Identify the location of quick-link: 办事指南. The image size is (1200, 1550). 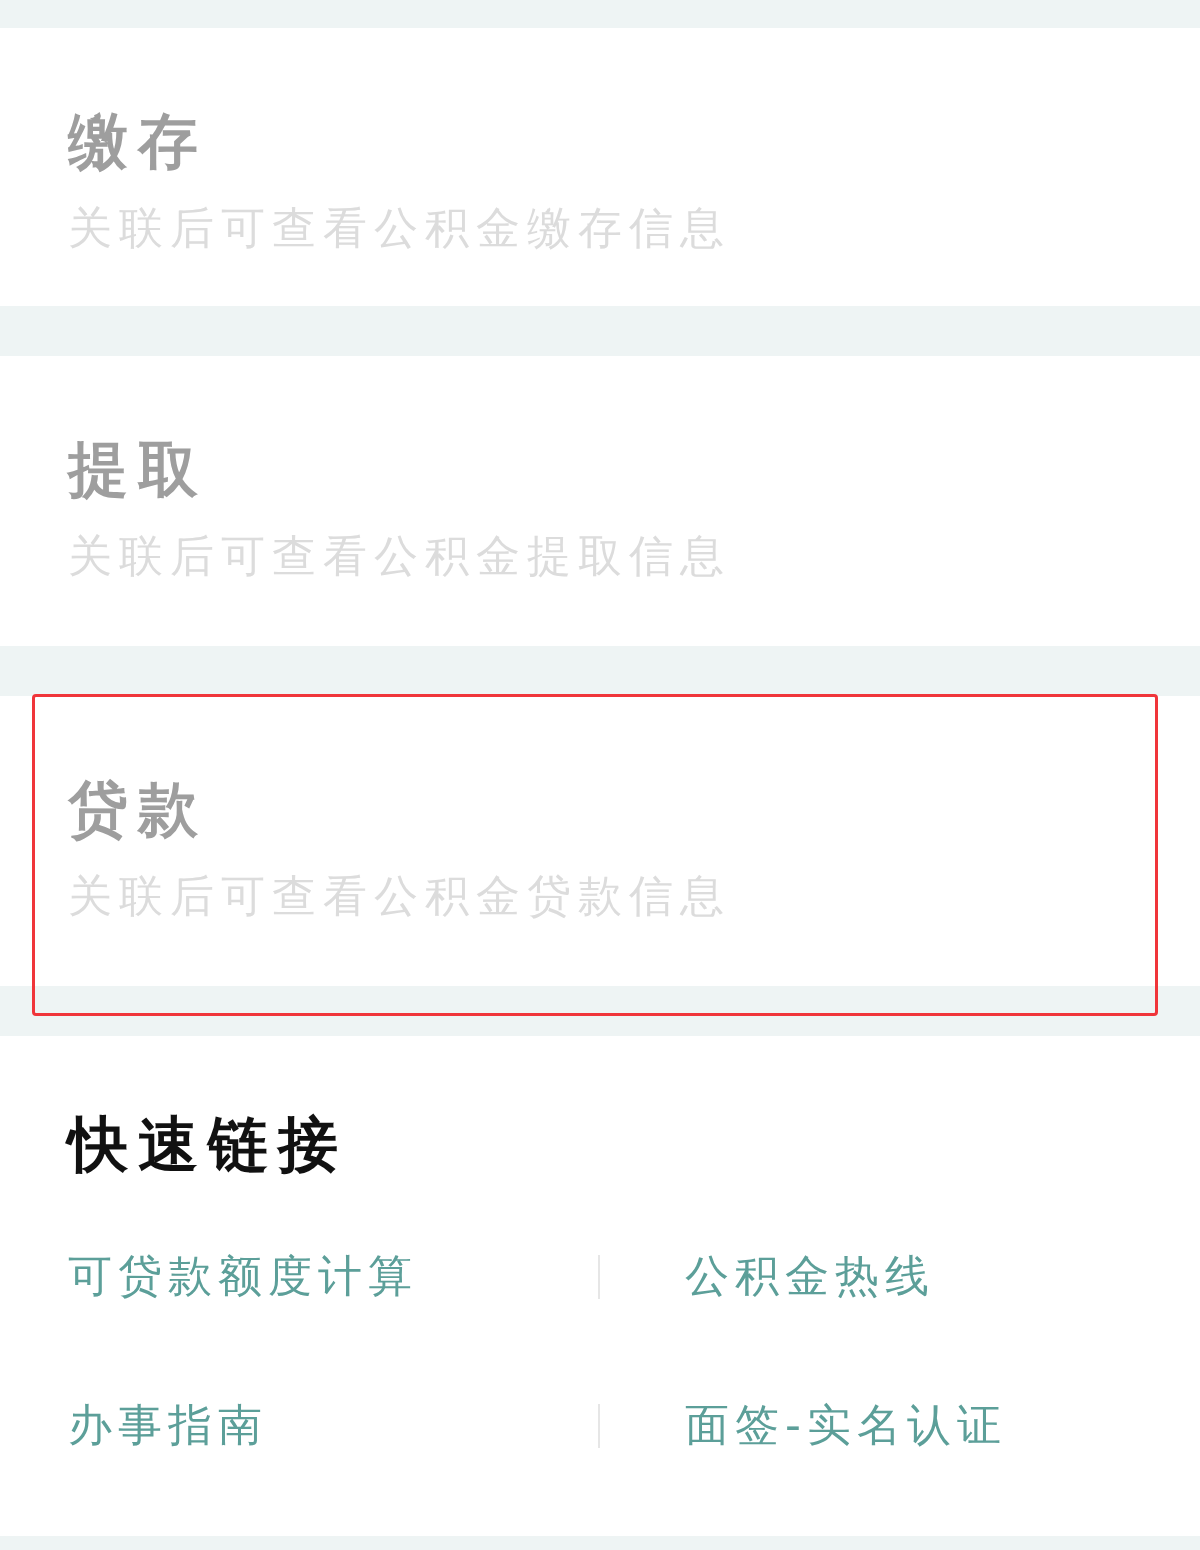
(333, 1425).